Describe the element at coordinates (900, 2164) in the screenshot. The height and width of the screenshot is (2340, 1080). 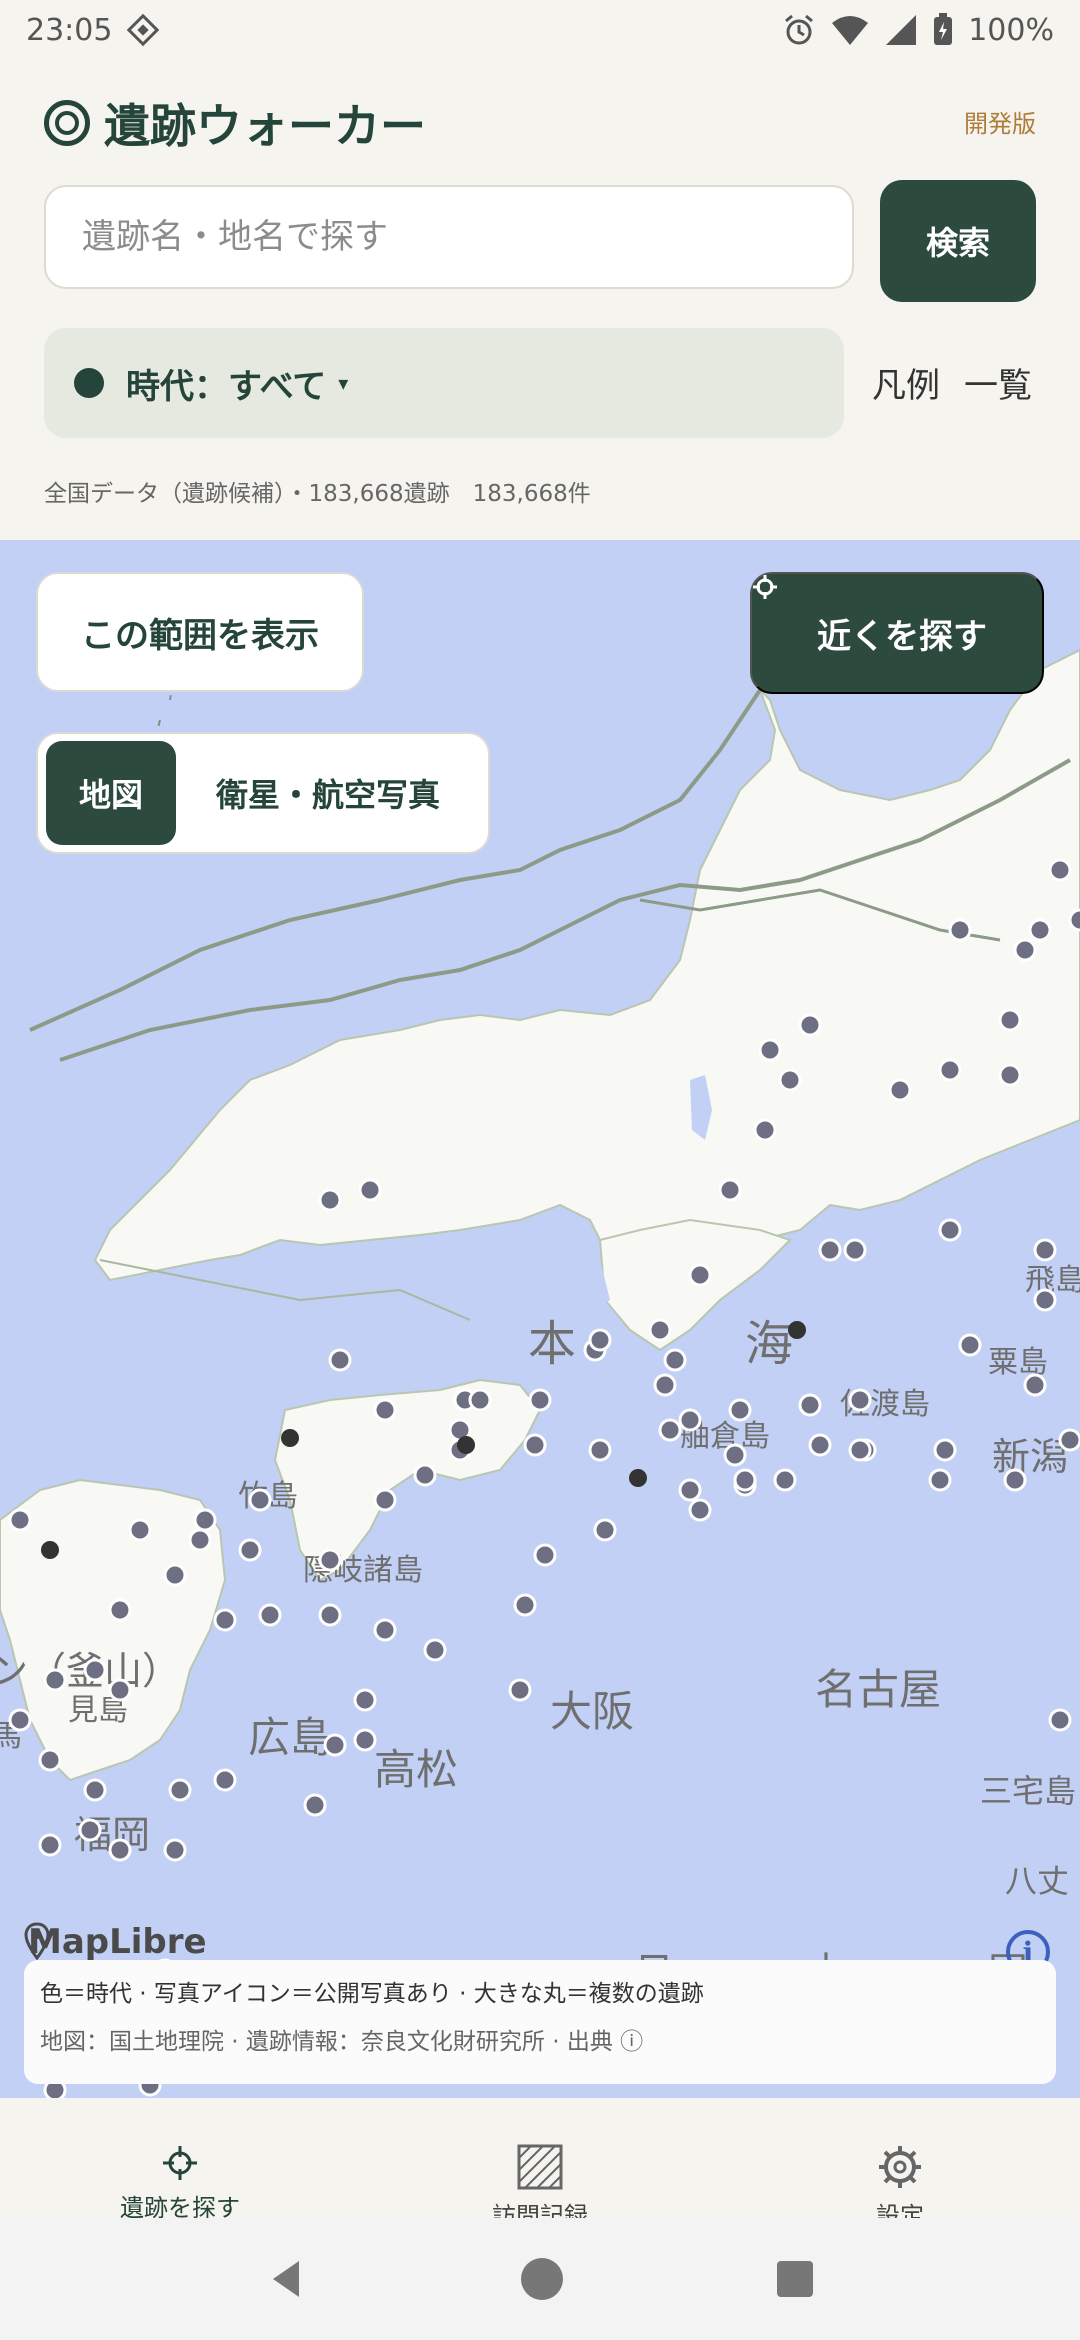
I see `nav-item-settings: 設定` at that location.